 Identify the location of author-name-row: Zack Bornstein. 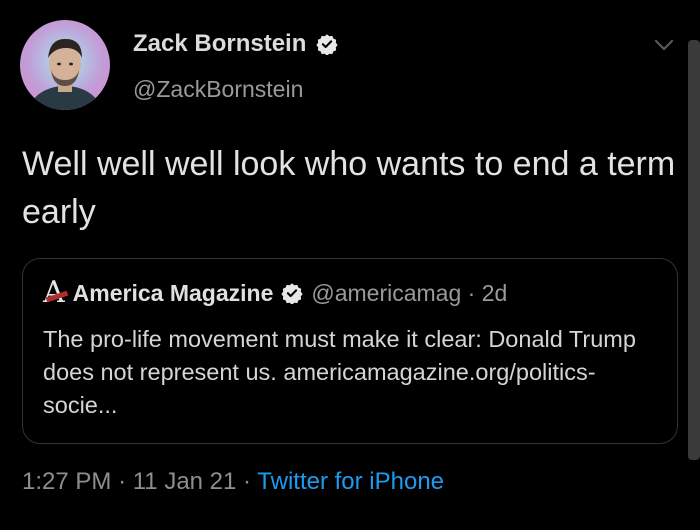
(236, 44).